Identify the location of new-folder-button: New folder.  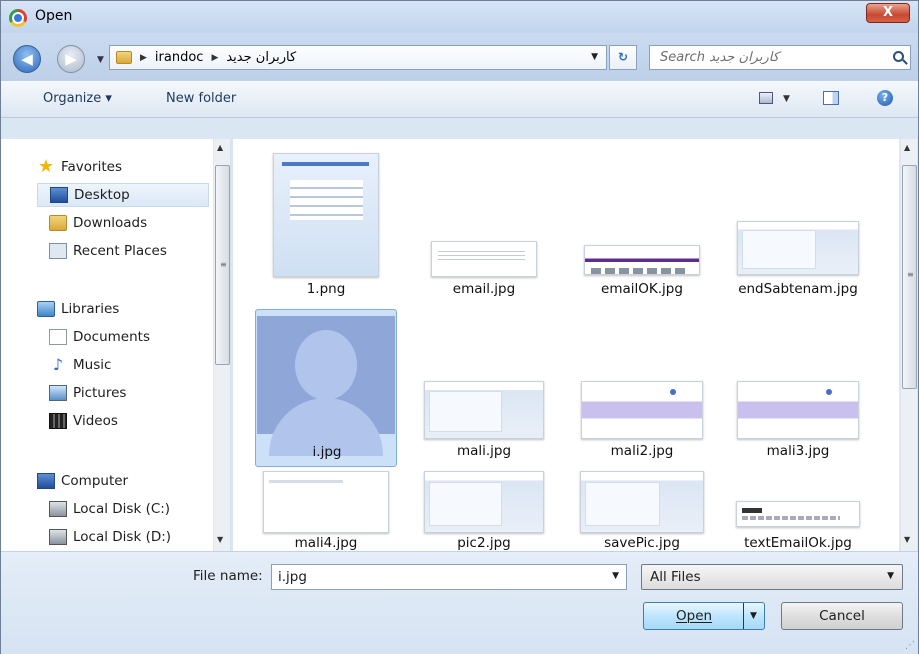
(201, 98).